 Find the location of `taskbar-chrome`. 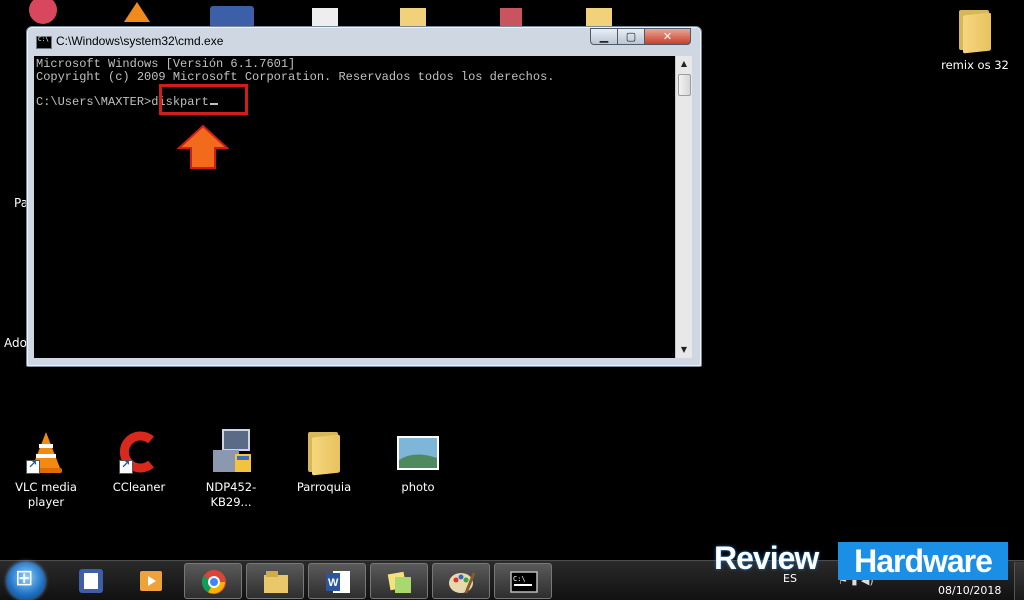

taskbar-chrome is located at coordinates (213, 581).